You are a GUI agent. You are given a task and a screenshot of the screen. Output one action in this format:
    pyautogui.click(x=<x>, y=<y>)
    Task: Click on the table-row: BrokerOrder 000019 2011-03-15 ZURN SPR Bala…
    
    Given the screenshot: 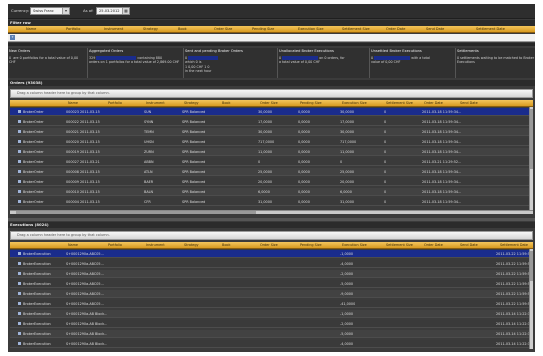 What is the action you would take?
    pyautogui.click(x=271, y=152)
    